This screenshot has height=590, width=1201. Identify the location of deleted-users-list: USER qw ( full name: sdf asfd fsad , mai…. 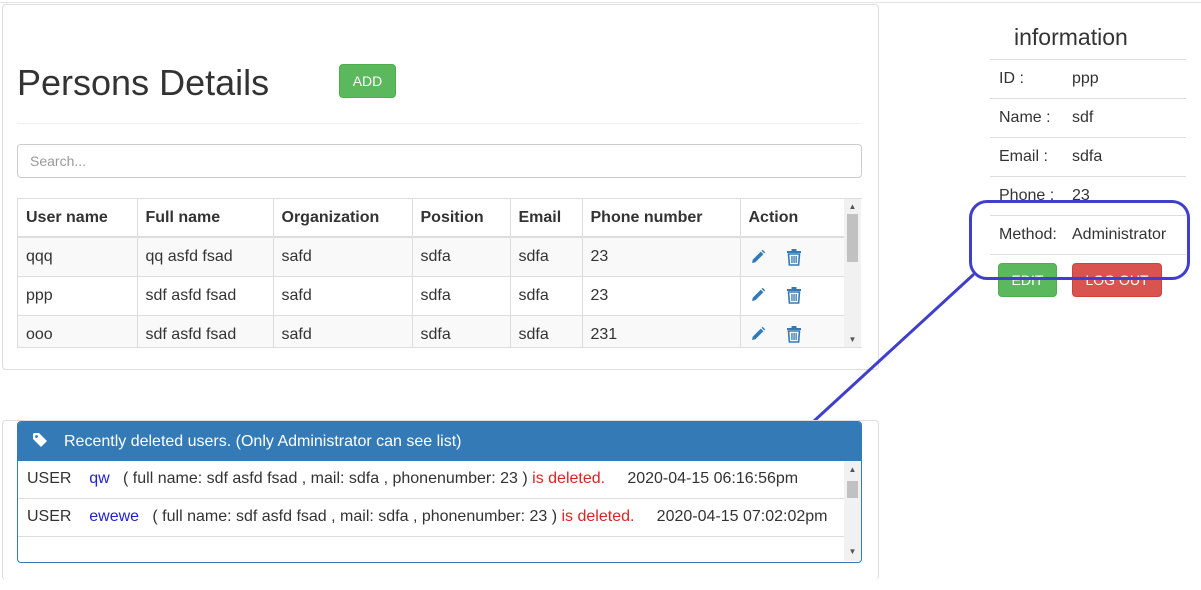
(439, 511).